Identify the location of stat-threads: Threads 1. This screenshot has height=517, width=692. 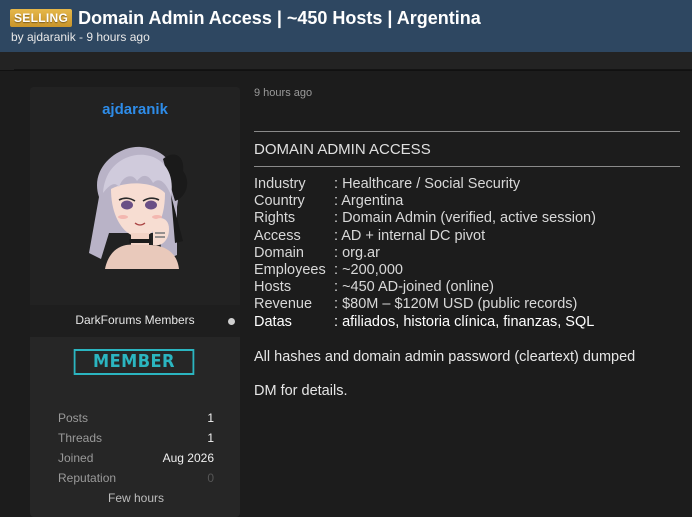
(136, 441).